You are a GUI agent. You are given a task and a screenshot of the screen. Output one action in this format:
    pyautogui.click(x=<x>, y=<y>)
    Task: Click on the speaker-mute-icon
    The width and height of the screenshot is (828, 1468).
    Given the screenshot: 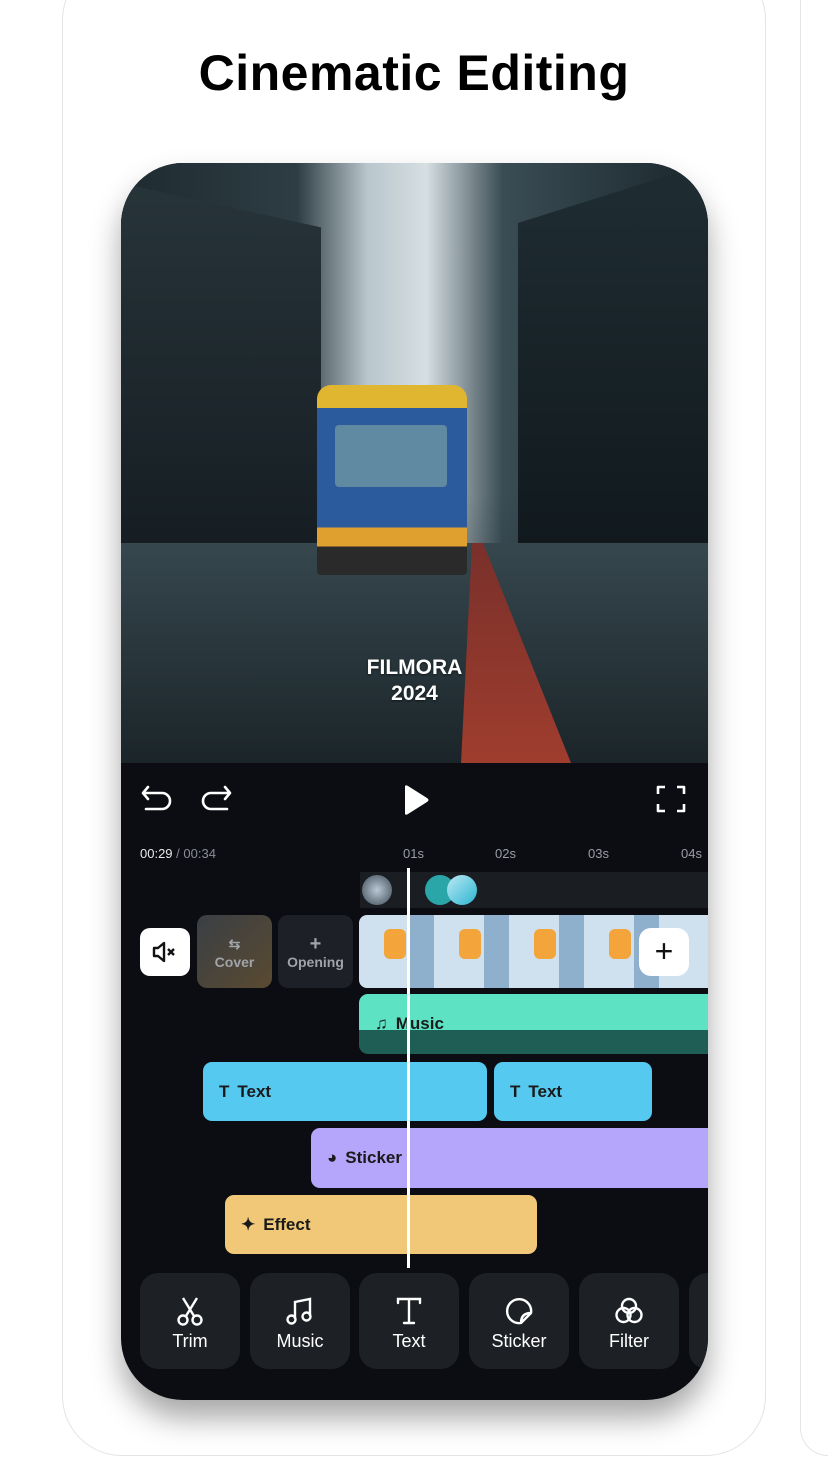 What is the action you would take?
    pyautogui.click(x=163, y=952)
    